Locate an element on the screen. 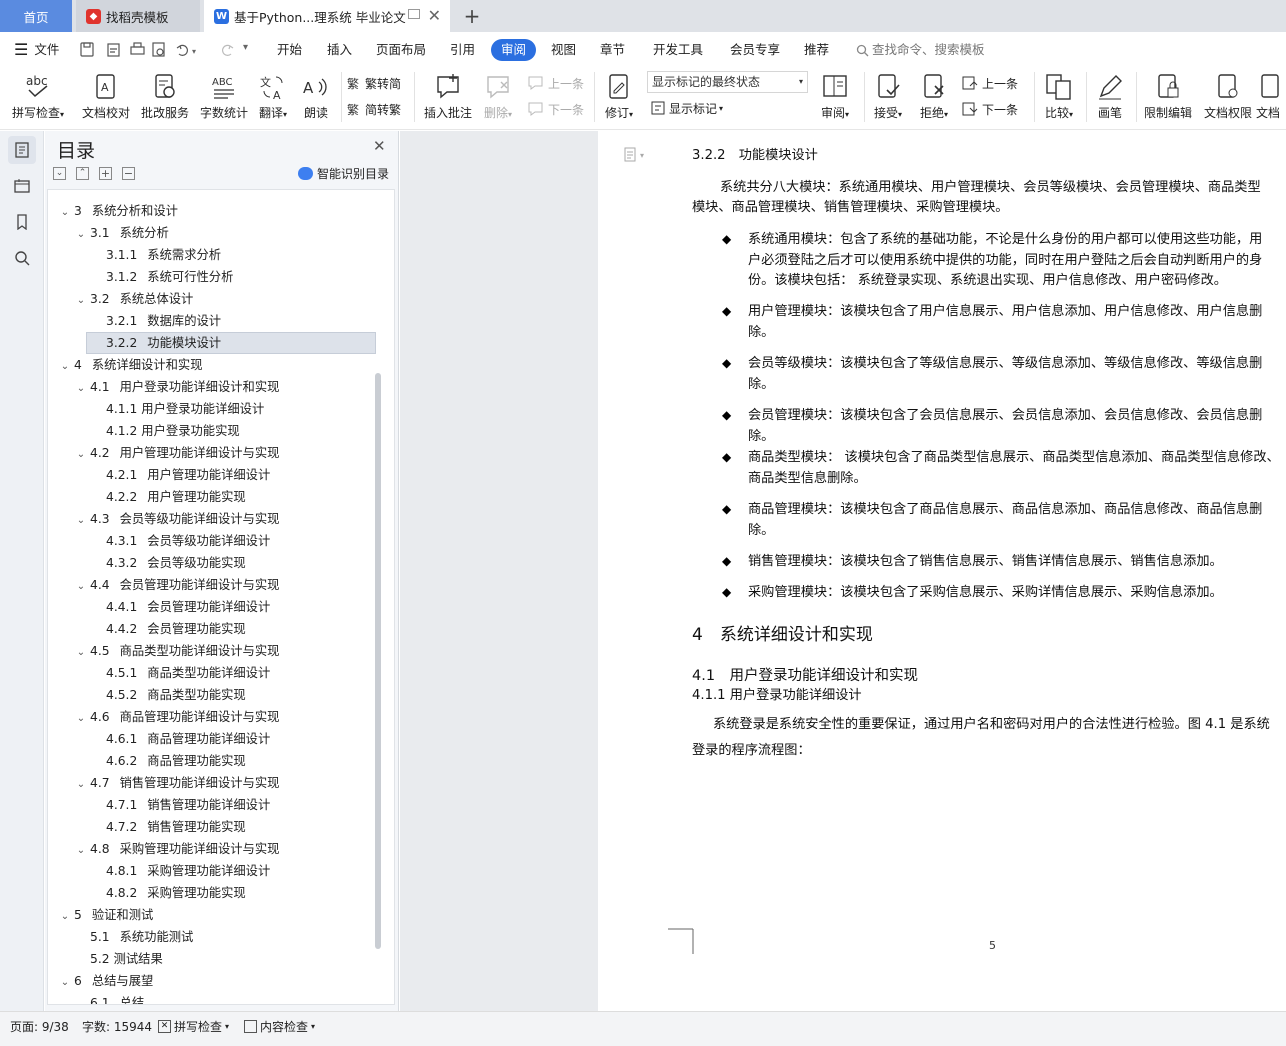 Image resolution: width=1286 pixels, height=1046 pixels. toc-item: 3.1.1 系统需求分析 is located at coordinates (163, 255).